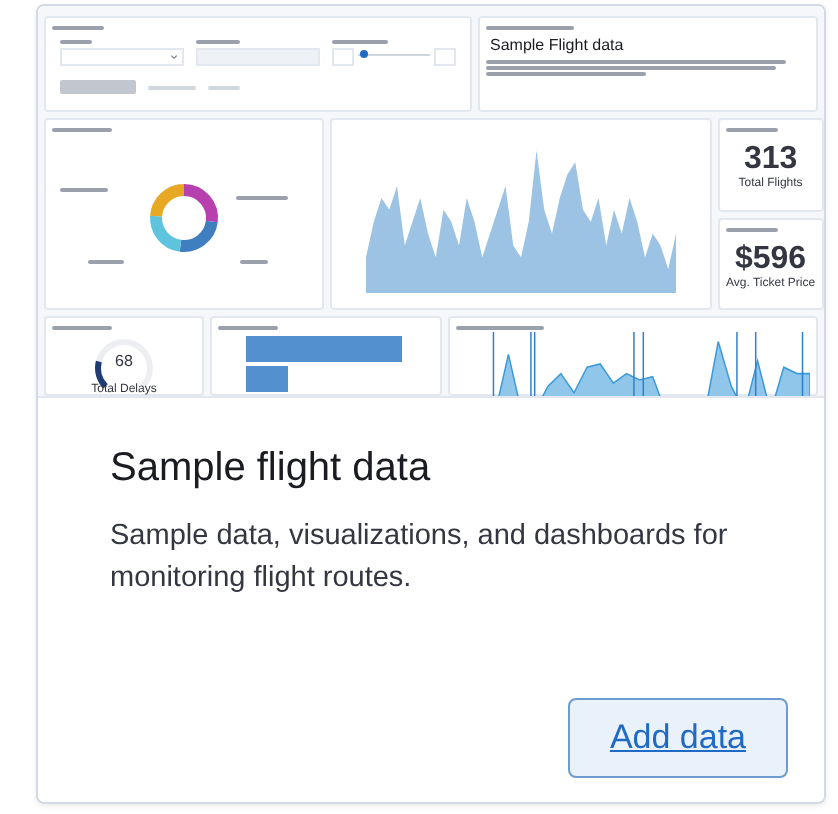 The image size is (838, 814). I want to click on gauge-value: 68, so click(124, 361).